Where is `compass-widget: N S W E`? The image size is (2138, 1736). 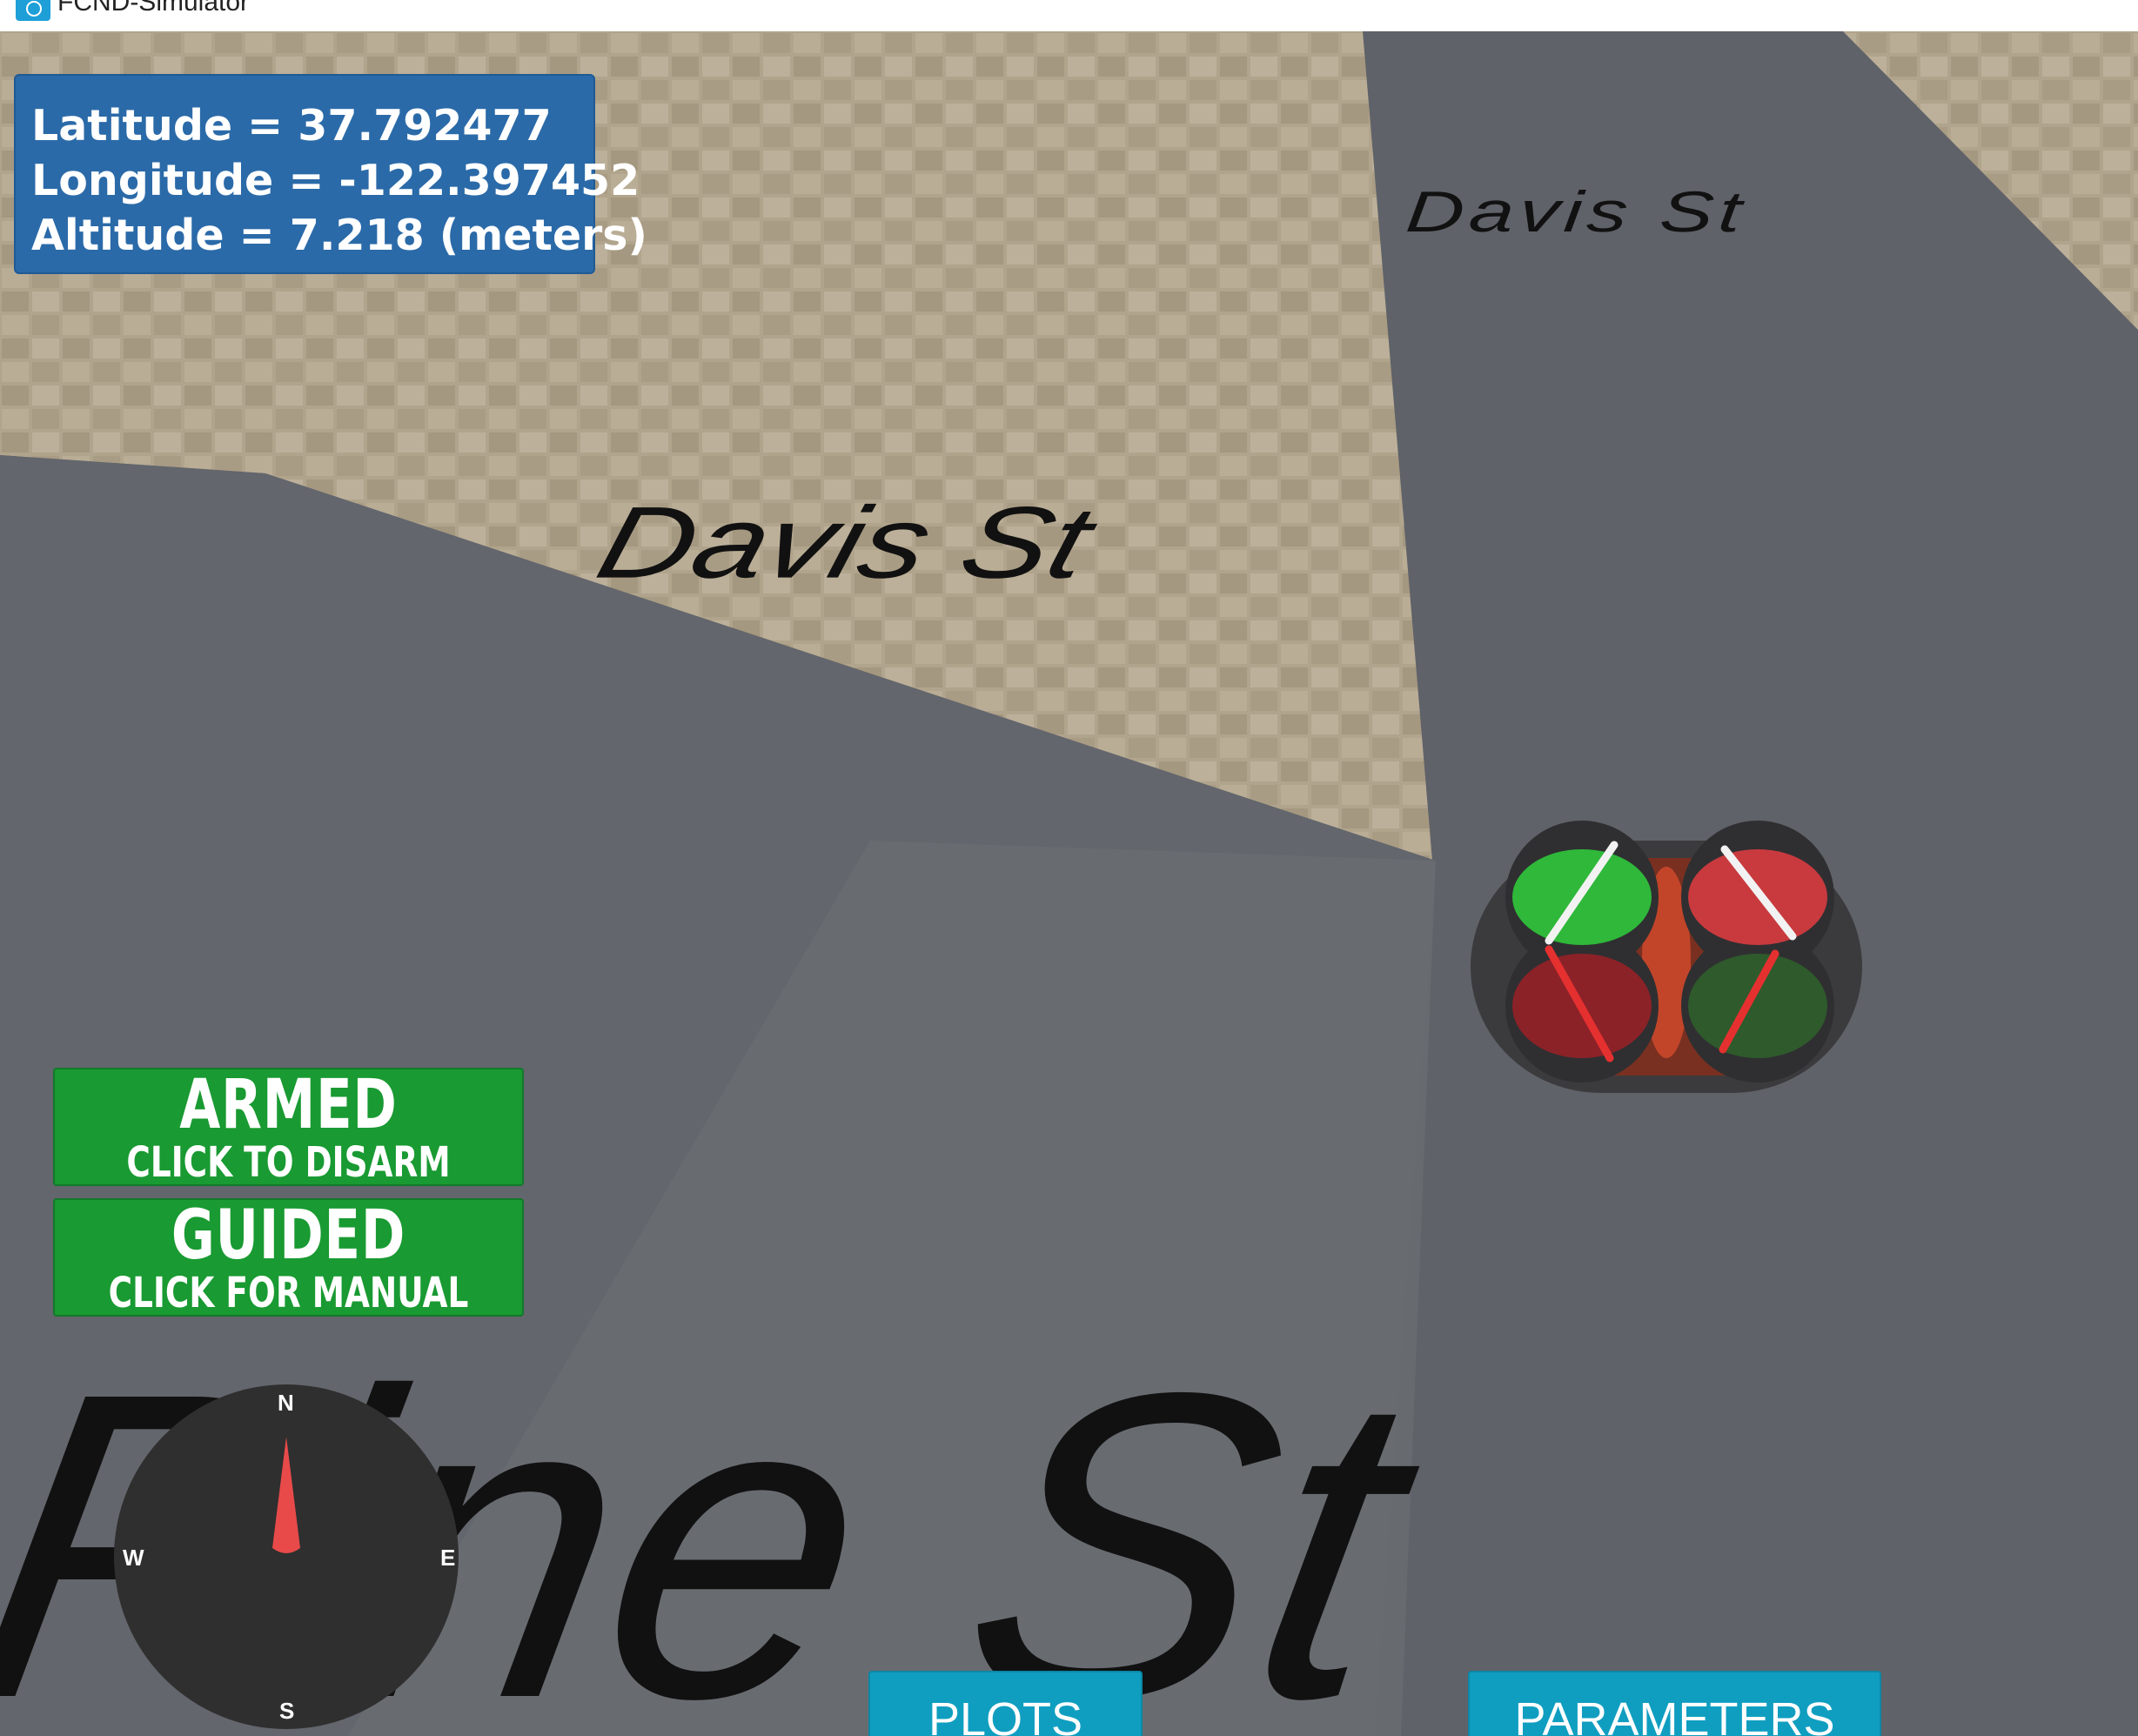 compass-widget: N S W E is located at coordinates (287, 1556).